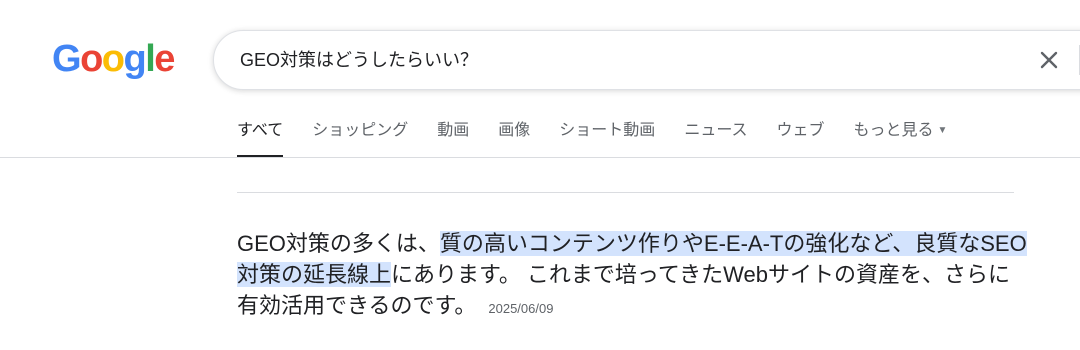  Describe the element at coordinates (625, 192) in the screenshot. I see `result-divider` at that location.